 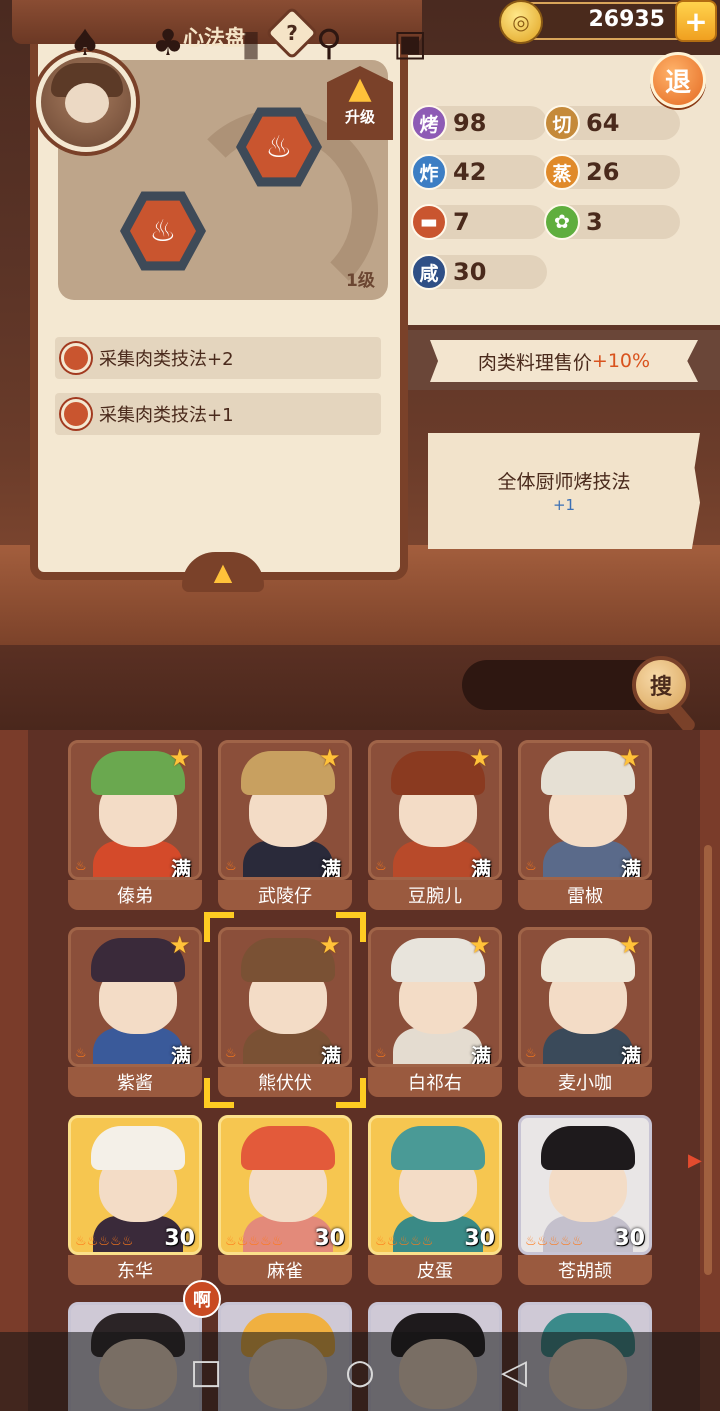 I want to click on chef-card: ♨♨♨♨♨ 30 麻雀, so click(x=285, y=1200).